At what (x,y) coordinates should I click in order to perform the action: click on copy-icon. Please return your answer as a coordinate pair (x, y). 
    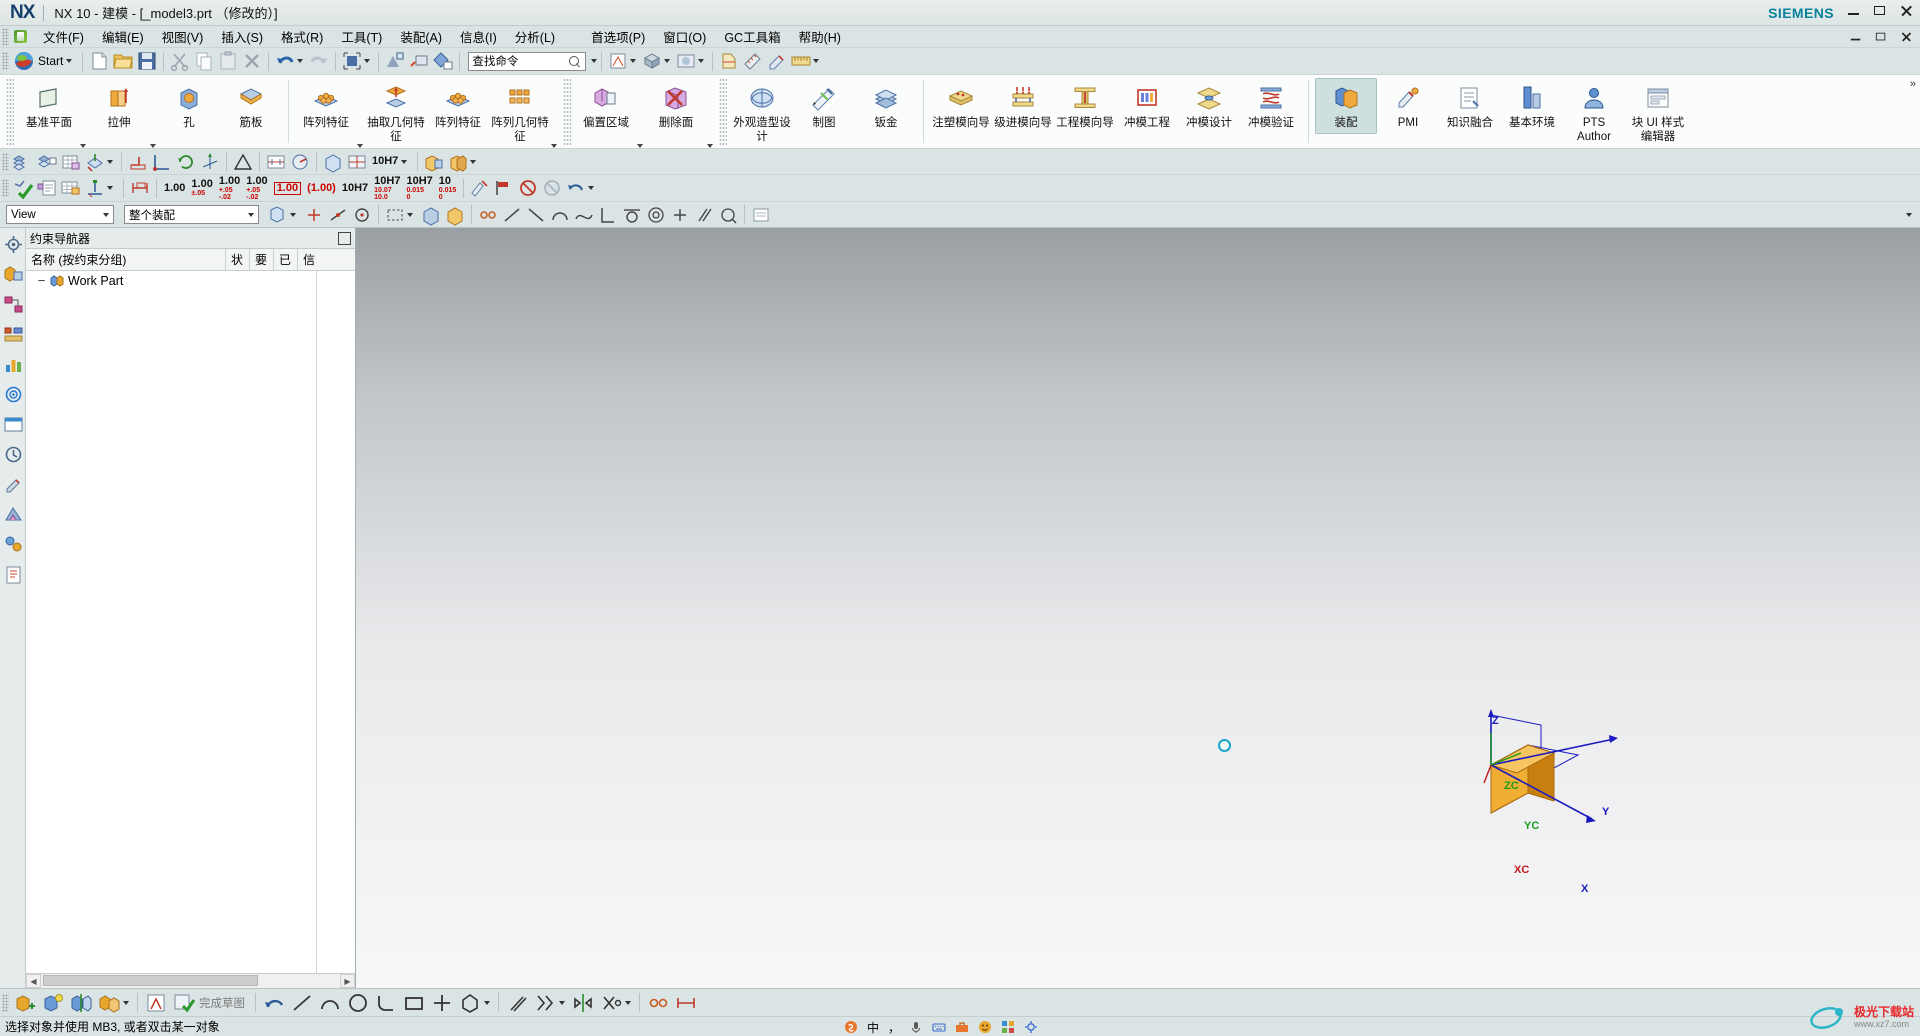
    Looking at the image, I should click on (204, 61).